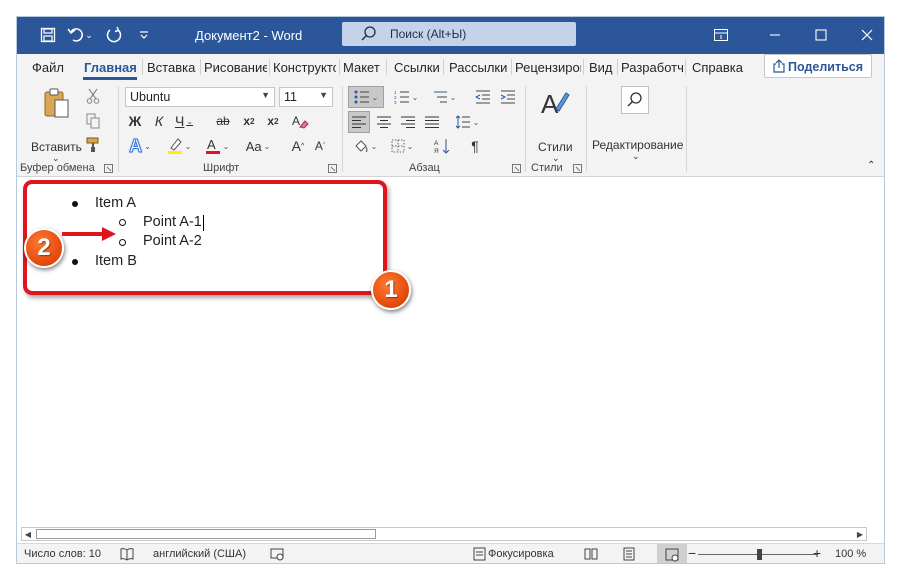 The width and height of the screenshot is (901, 581). Describe the element at coordinates (110, 67) in the screenshot. I see `tab-home: Главная` at that location.